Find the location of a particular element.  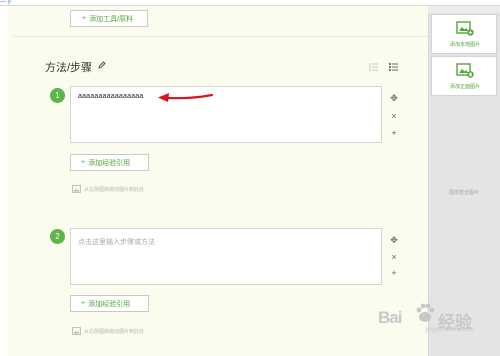

add-experience-button-1: + 添加经验引用 is located at coordinates (109, 162).